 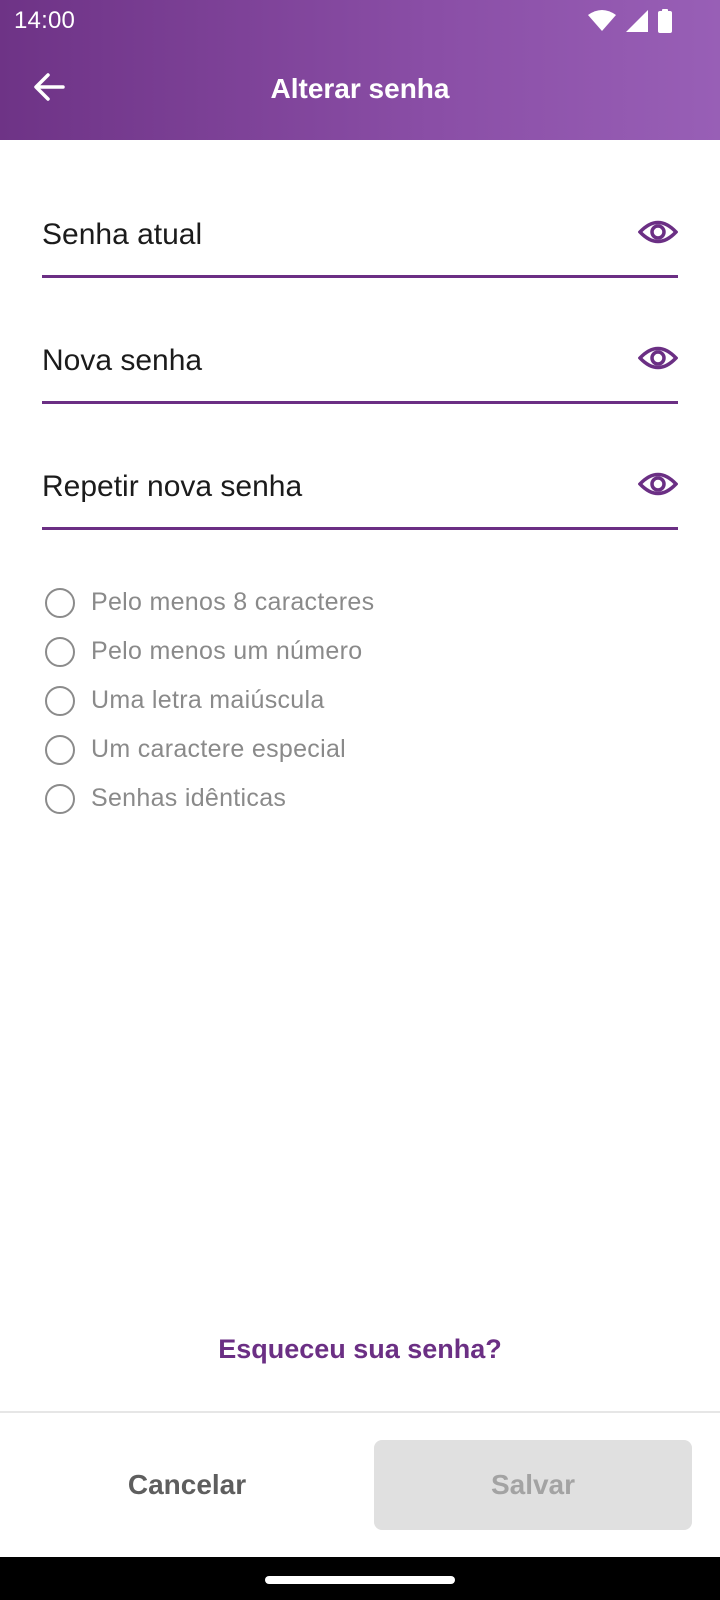 What do you see at coordinates (360, 88) in the screenshot?
I see `page-title: Alterar senha` at bounding box center [360, 88].